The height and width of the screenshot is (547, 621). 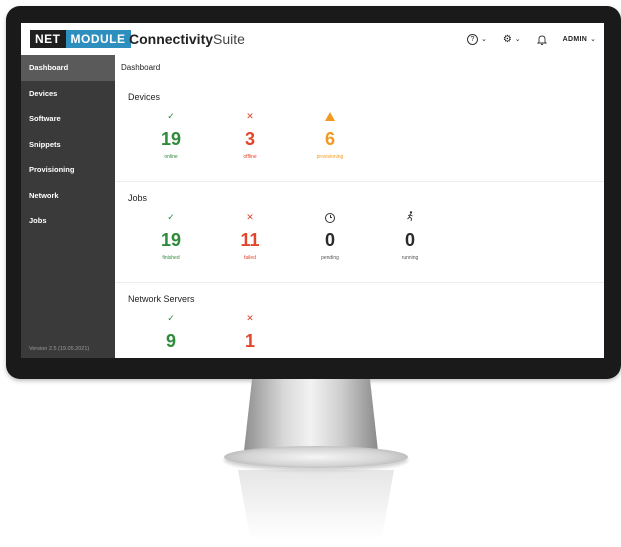 I want to click on clock-icon, so click(x=330, y=217).